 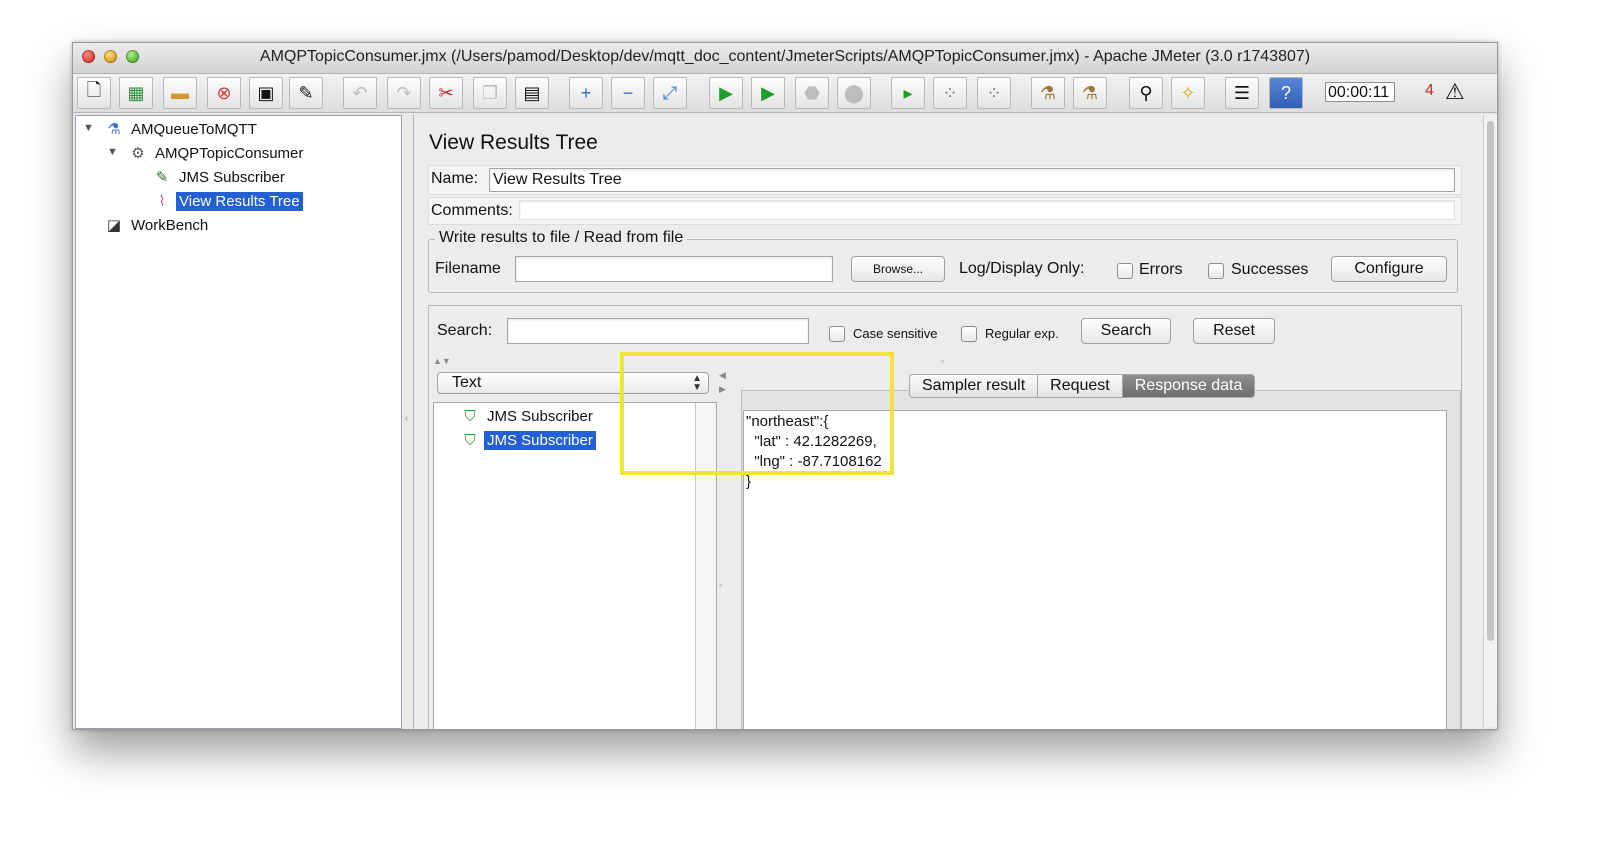 I want to click on paste-icon: ▤, so click(x=532, y=93).